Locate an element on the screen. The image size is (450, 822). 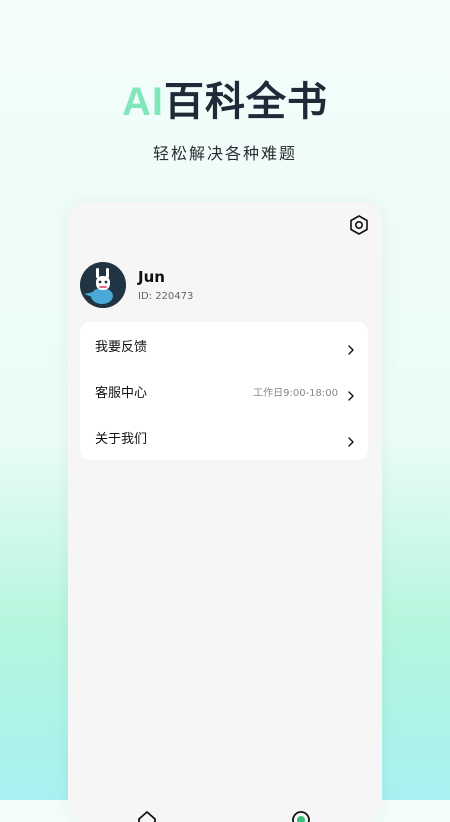
hero-title-text: 百科全书 is located at coordinates (246, 102).